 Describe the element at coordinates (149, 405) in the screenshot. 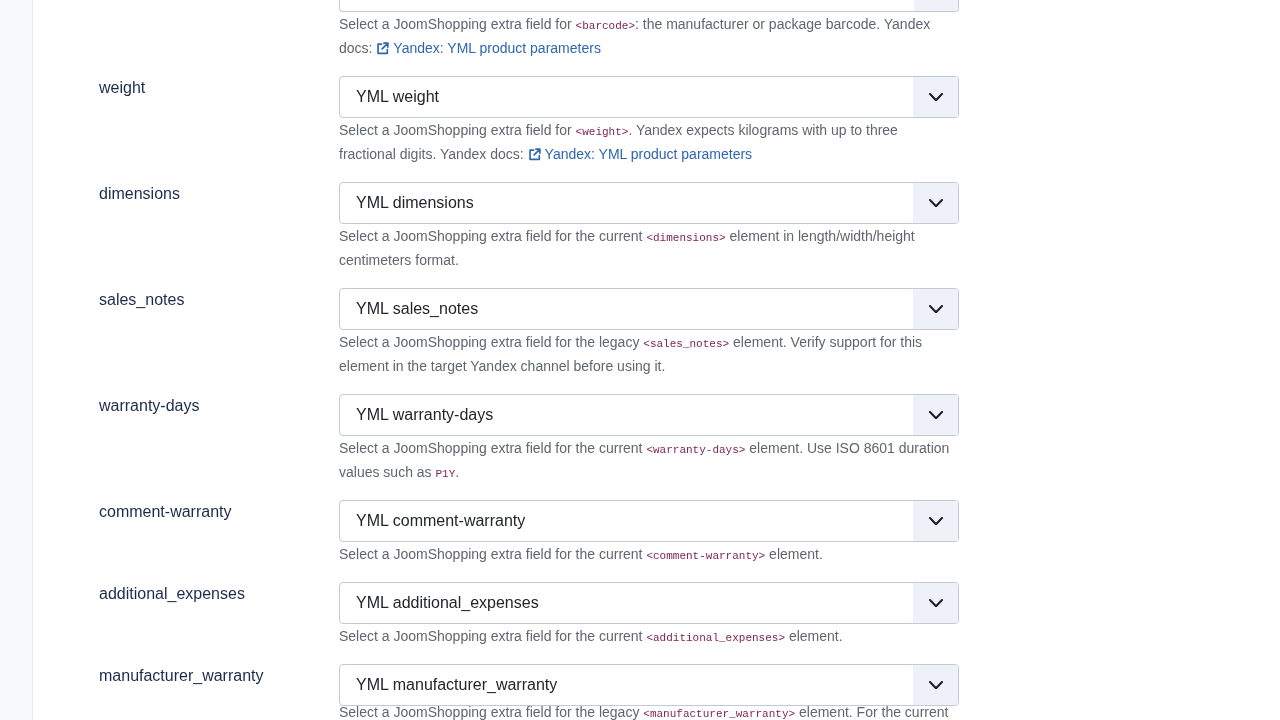

I see `field-label: warranty-days` at that location.